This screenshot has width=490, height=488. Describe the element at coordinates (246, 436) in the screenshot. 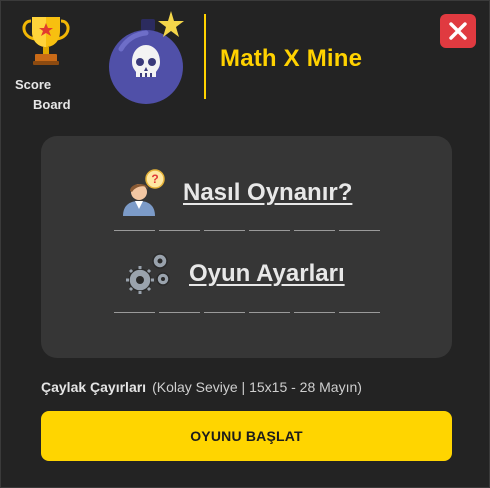

I see `start-game-button: OYUNU BAŞLAT` at that location.